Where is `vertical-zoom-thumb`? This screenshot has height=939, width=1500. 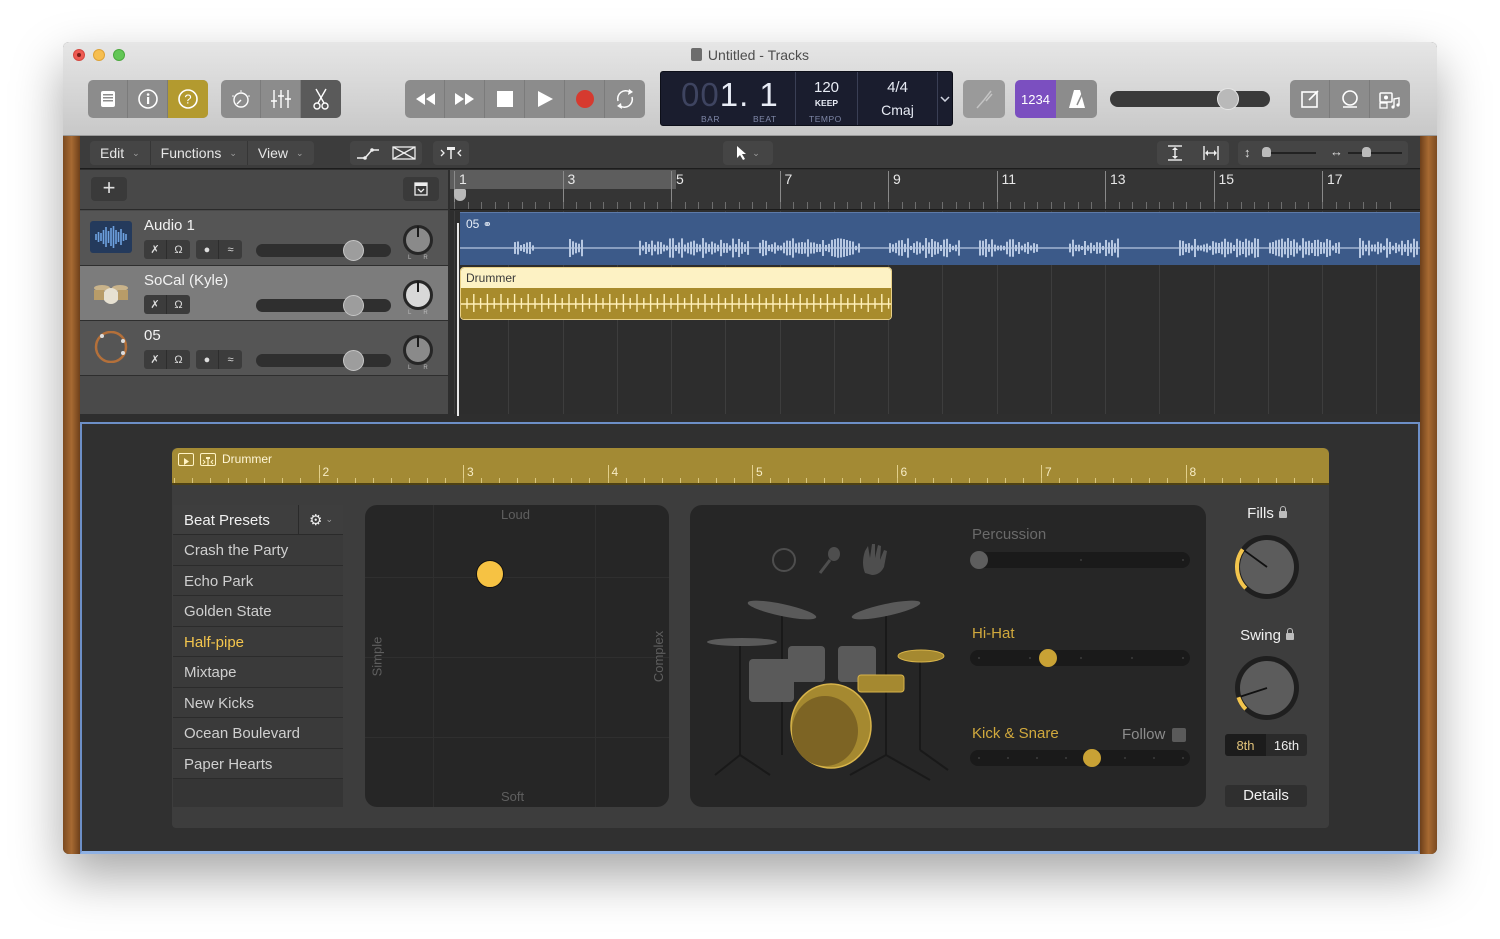
vertical-zoom-thumb is located at coordinates (1266, 152).